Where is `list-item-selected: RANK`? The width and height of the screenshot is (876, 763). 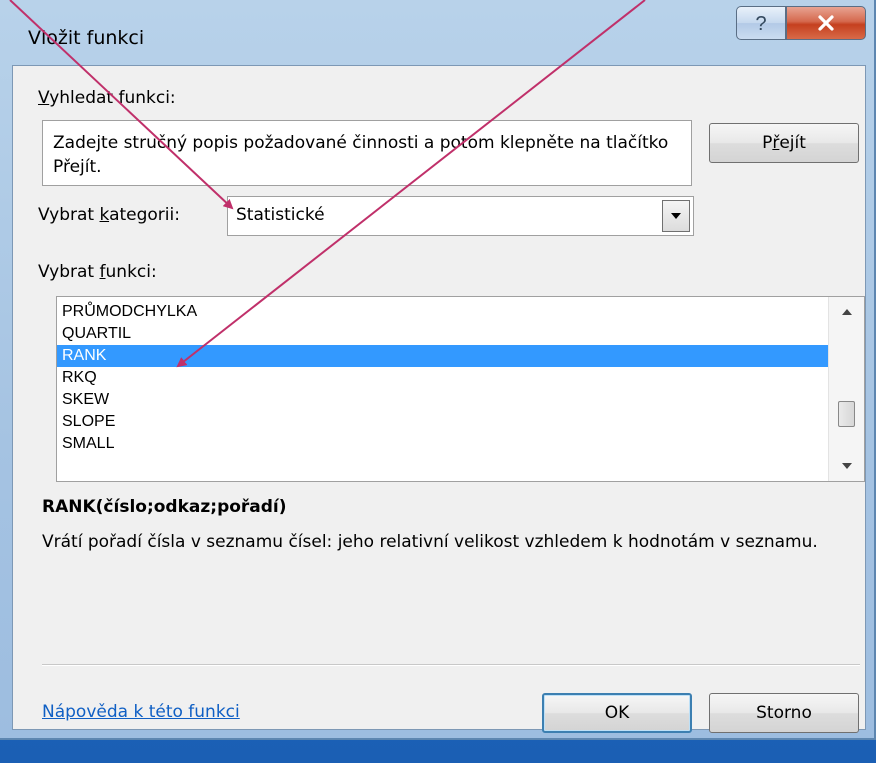
list-item-selected: RANK is located at coordinates (442, 356).